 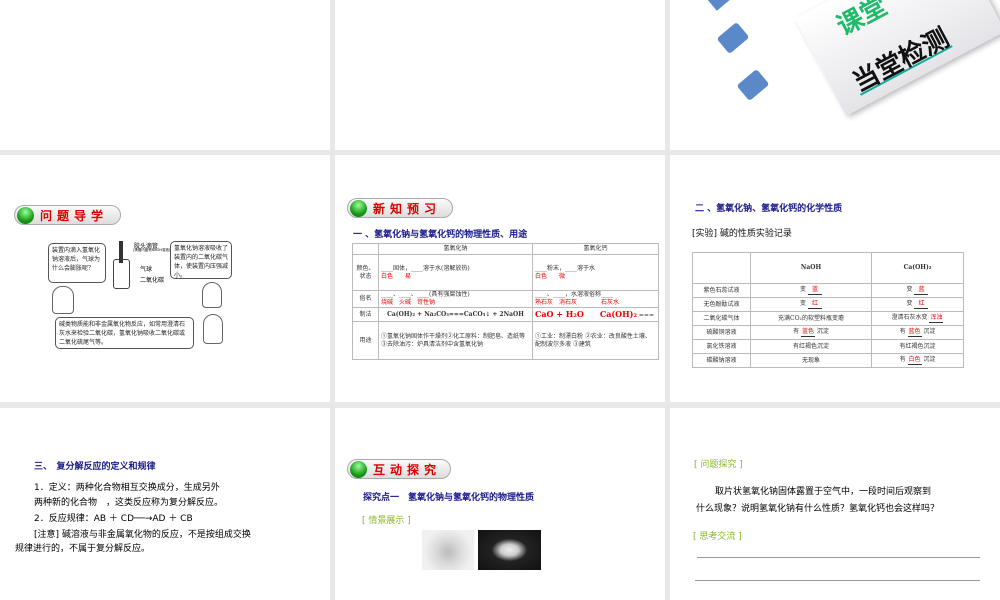 What do you see at coordinates (449, 498) in the screenshot?
I see `section-heading: 探究点一 氢氧化钠与氢氧化钙的物理性质` at bounding box center [449, 498].